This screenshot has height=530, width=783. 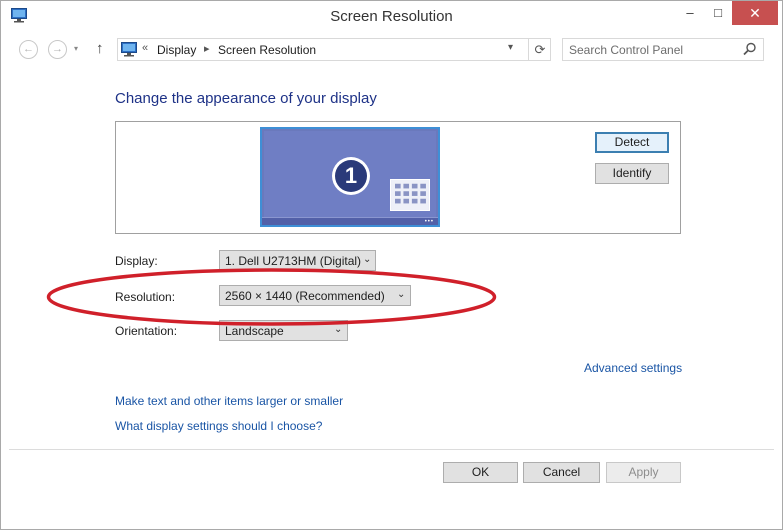 What do you see at coordinates (410, 195) in the screenshot?
I see `start-screen-grid-icon` at bounding box center [410, 195].